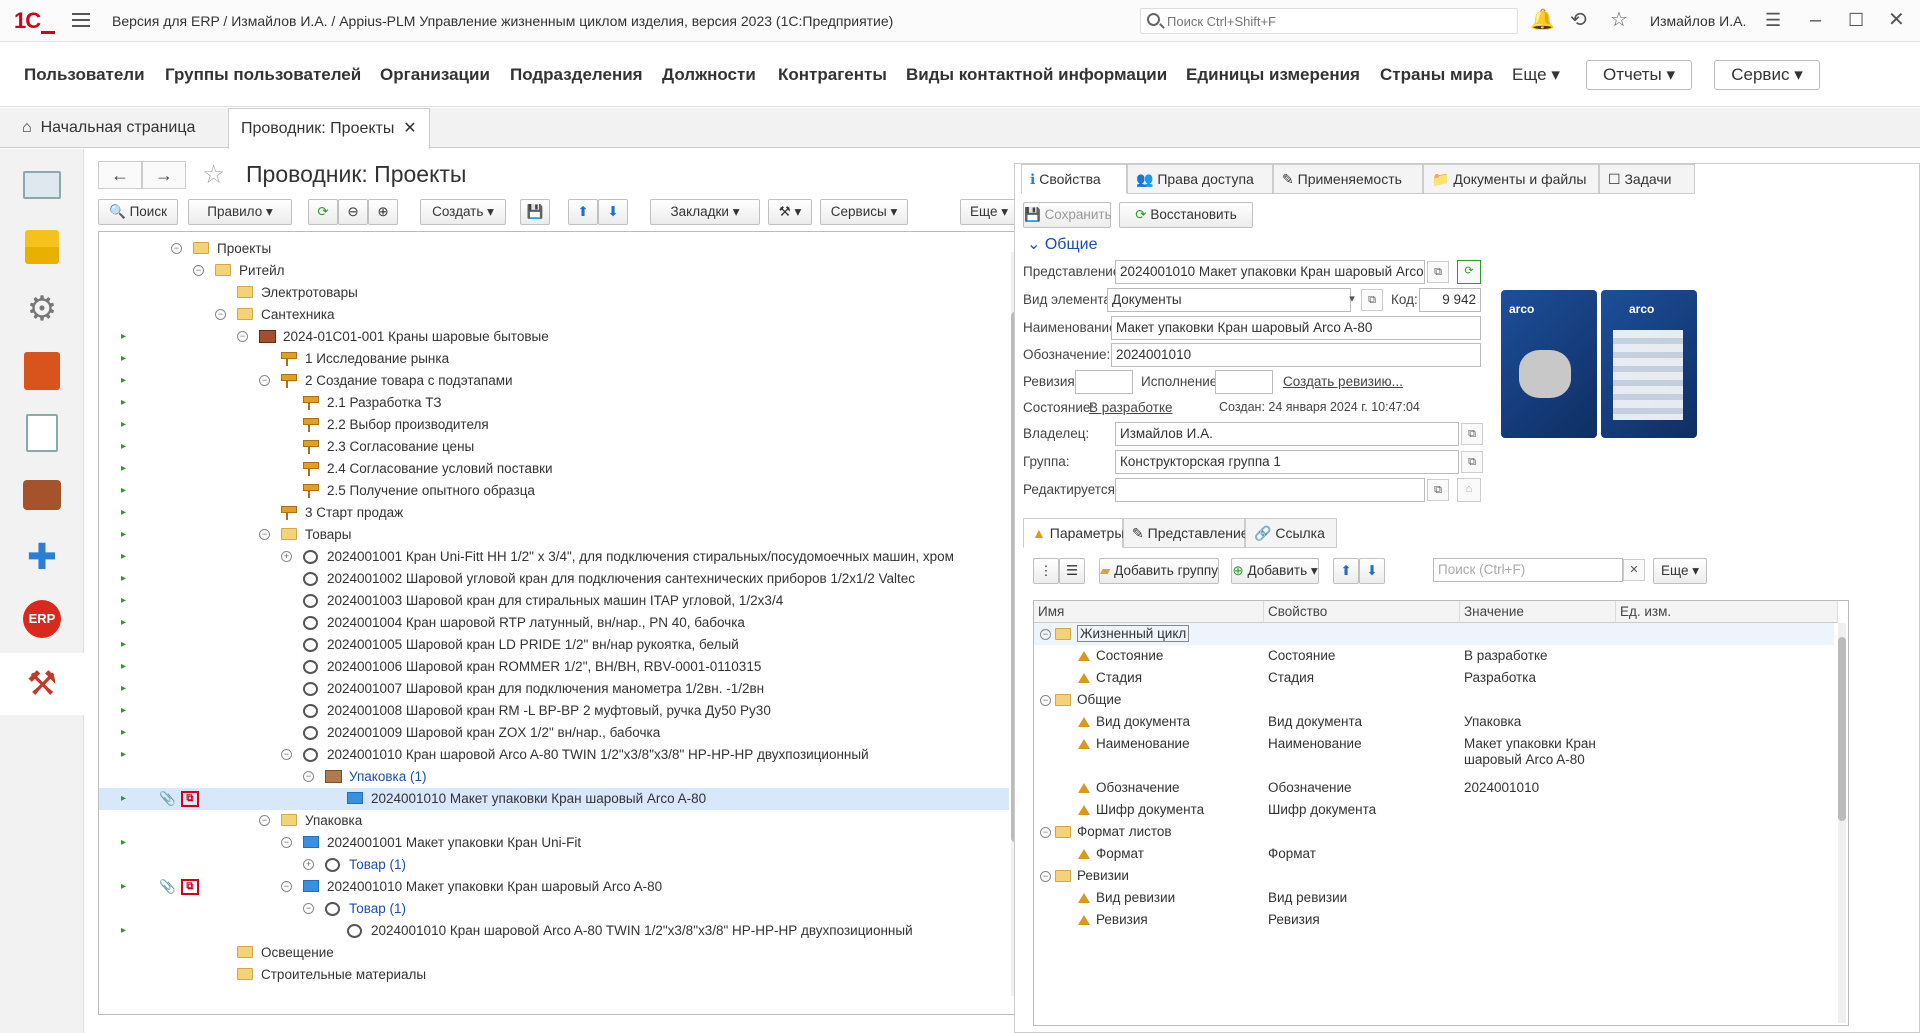  I want to click on editing-field, so click(1270, 490).